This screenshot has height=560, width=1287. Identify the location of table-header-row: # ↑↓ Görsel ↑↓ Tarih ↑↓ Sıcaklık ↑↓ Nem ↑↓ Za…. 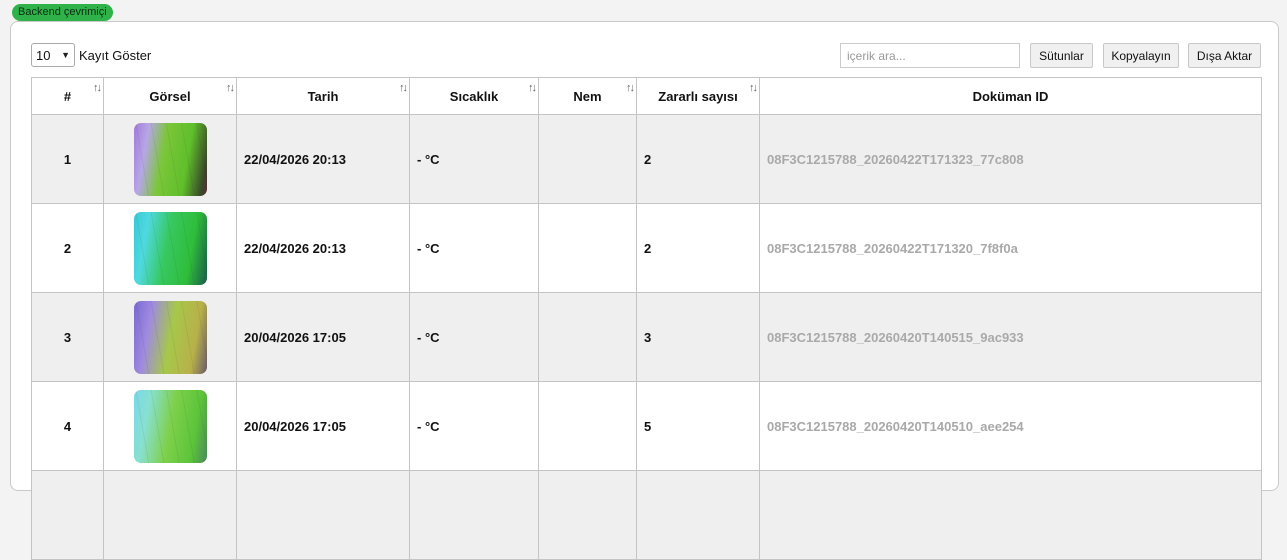
(646, 96).